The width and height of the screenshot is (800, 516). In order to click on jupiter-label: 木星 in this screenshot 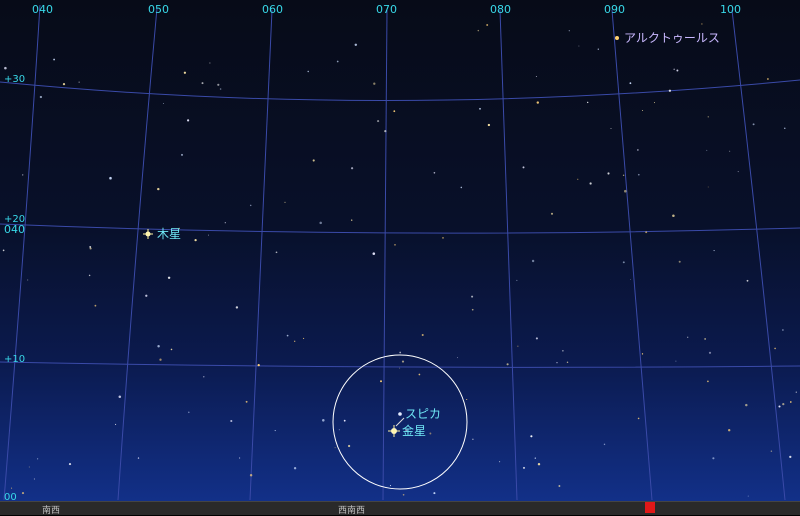, I will do `click(169, 234)`.